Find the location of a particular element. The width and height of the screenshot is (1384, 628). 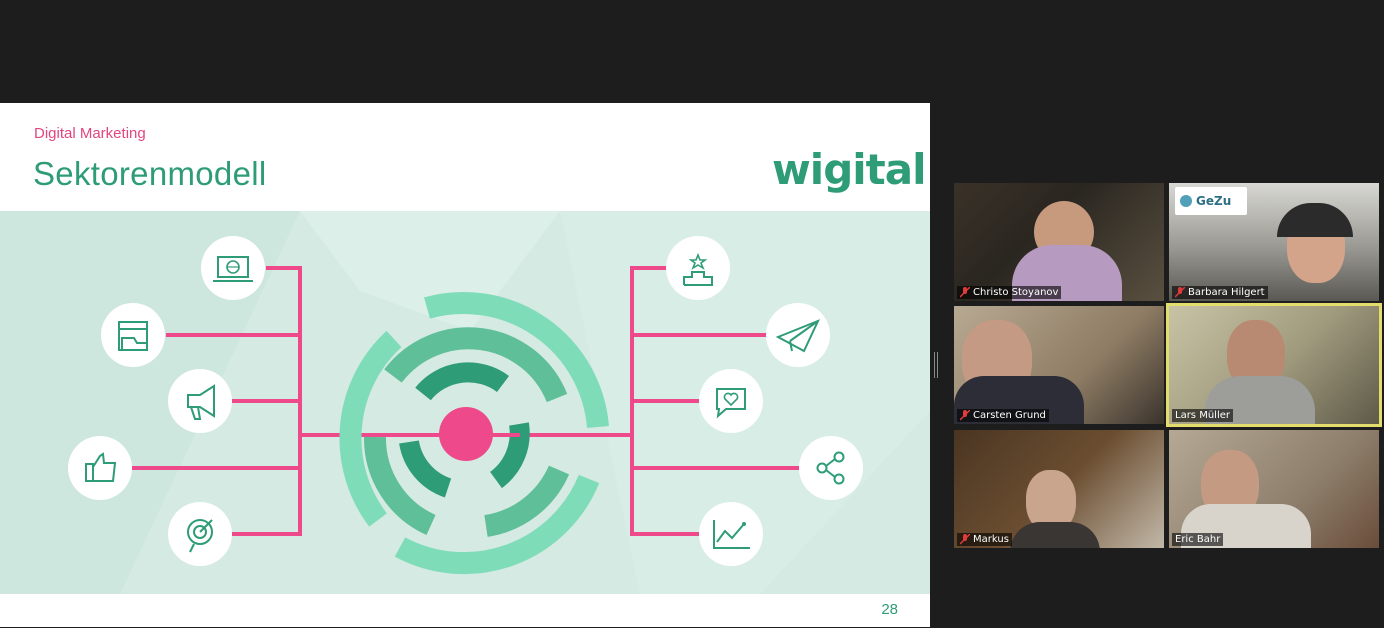

video-tile: Carsten Grund is located at coordinates (1059, 365).